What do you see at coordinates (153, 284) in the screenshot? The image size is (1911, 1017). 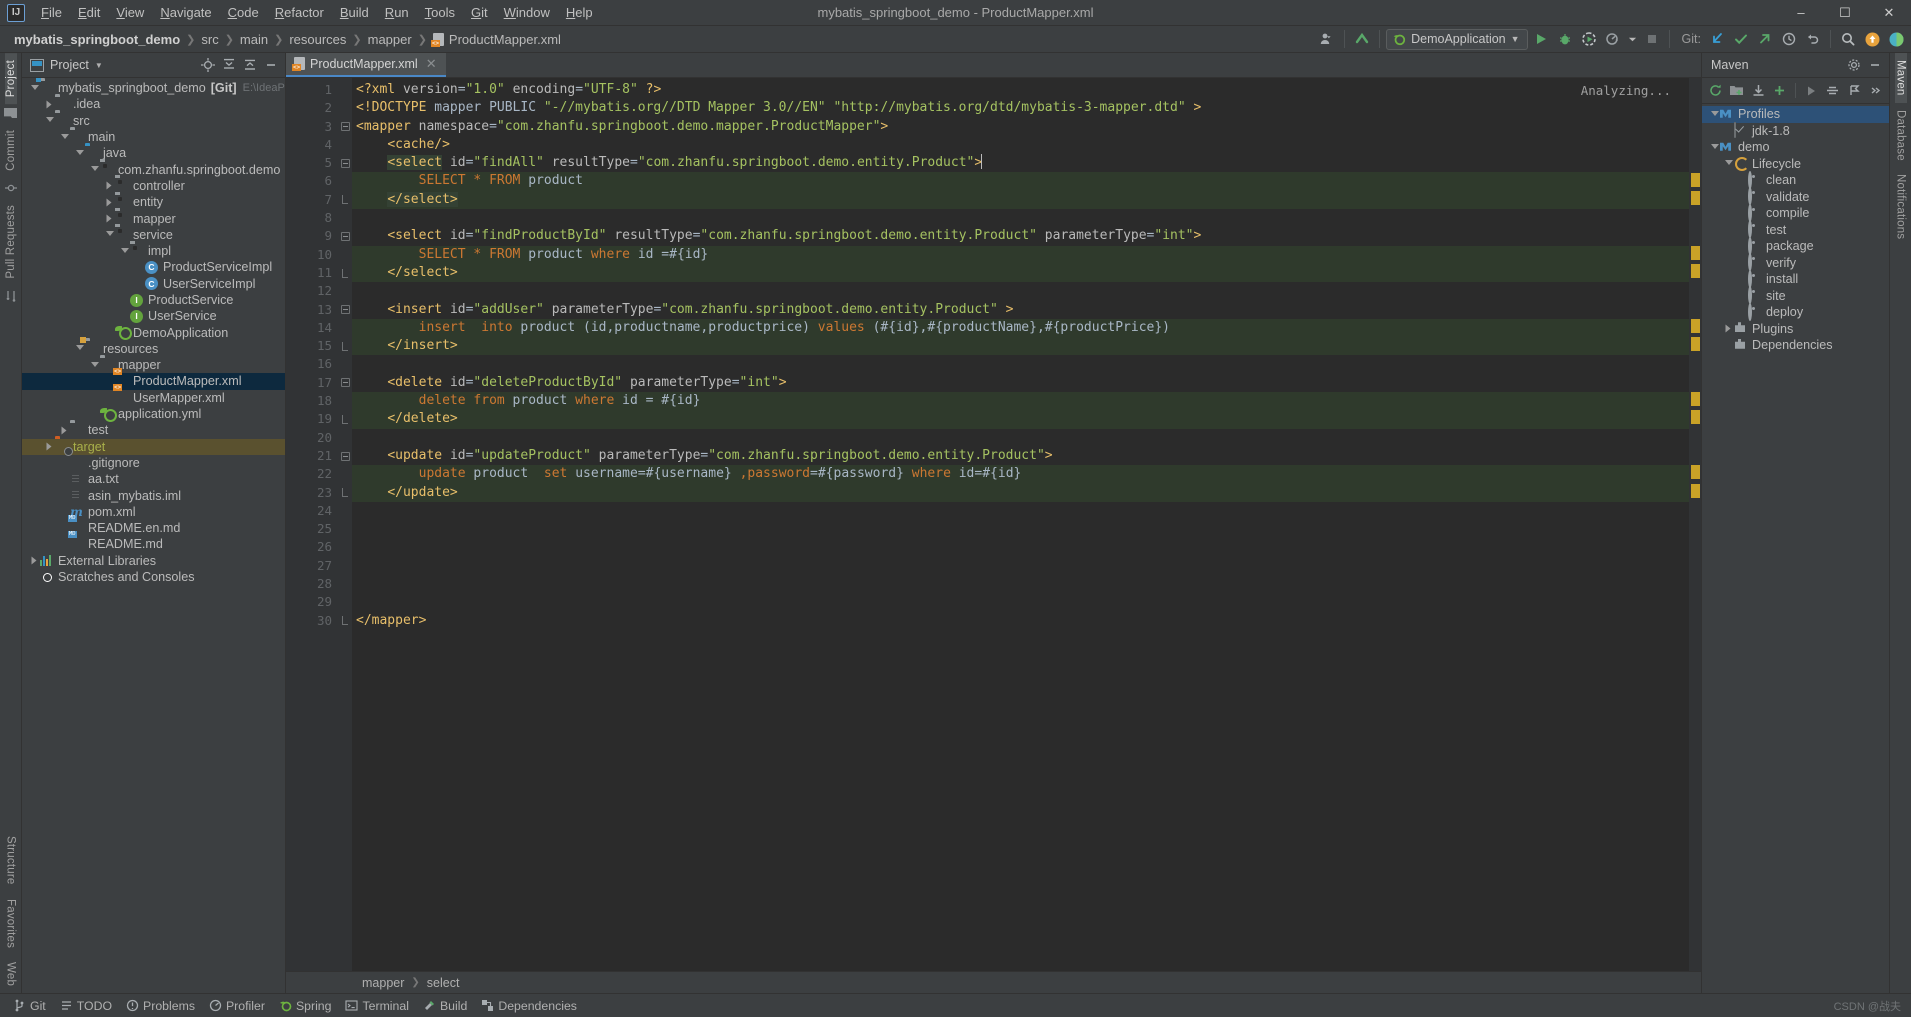 I see `tree-node-userserviceimpl: C UserServiceImpl` at bounding box center [153, 284].